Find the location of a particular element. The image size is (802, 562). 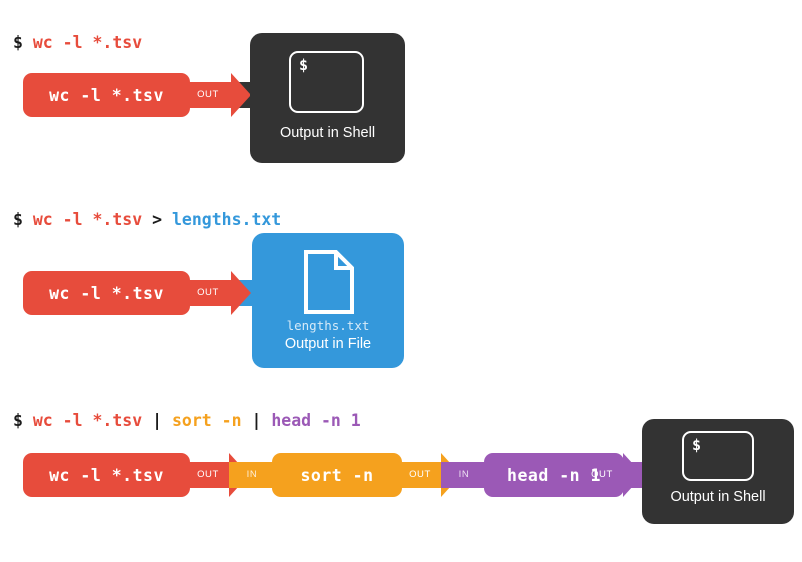

output-box-label-2: Output in File is located at coordinates (328, 344).